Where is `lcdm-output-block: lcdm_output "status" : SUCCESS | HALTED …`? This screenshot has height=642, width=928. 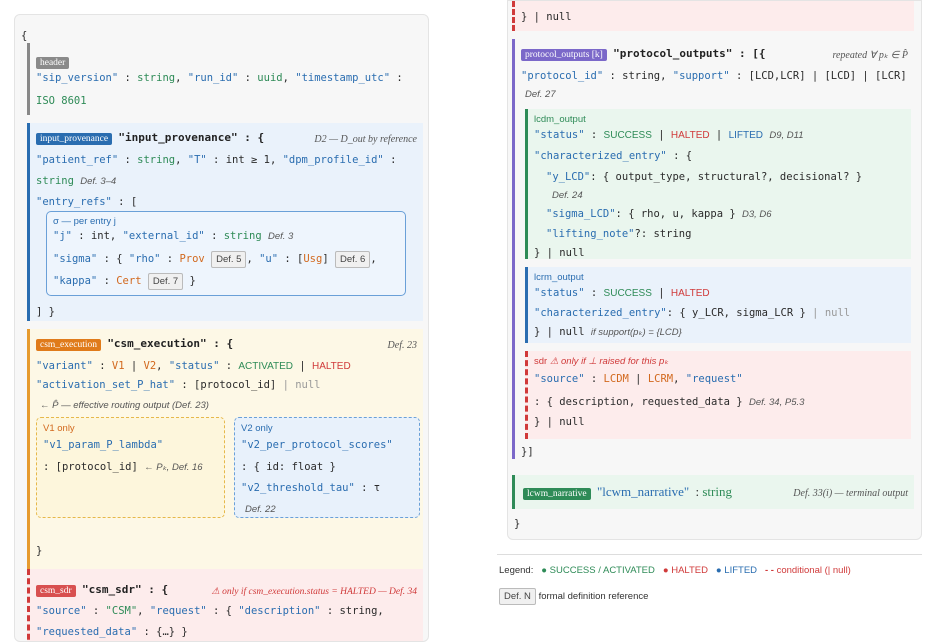 lcdm-output-block: lcdm_output "status" : SUCCESS | HALTED … is located at coordinates (718, 184).